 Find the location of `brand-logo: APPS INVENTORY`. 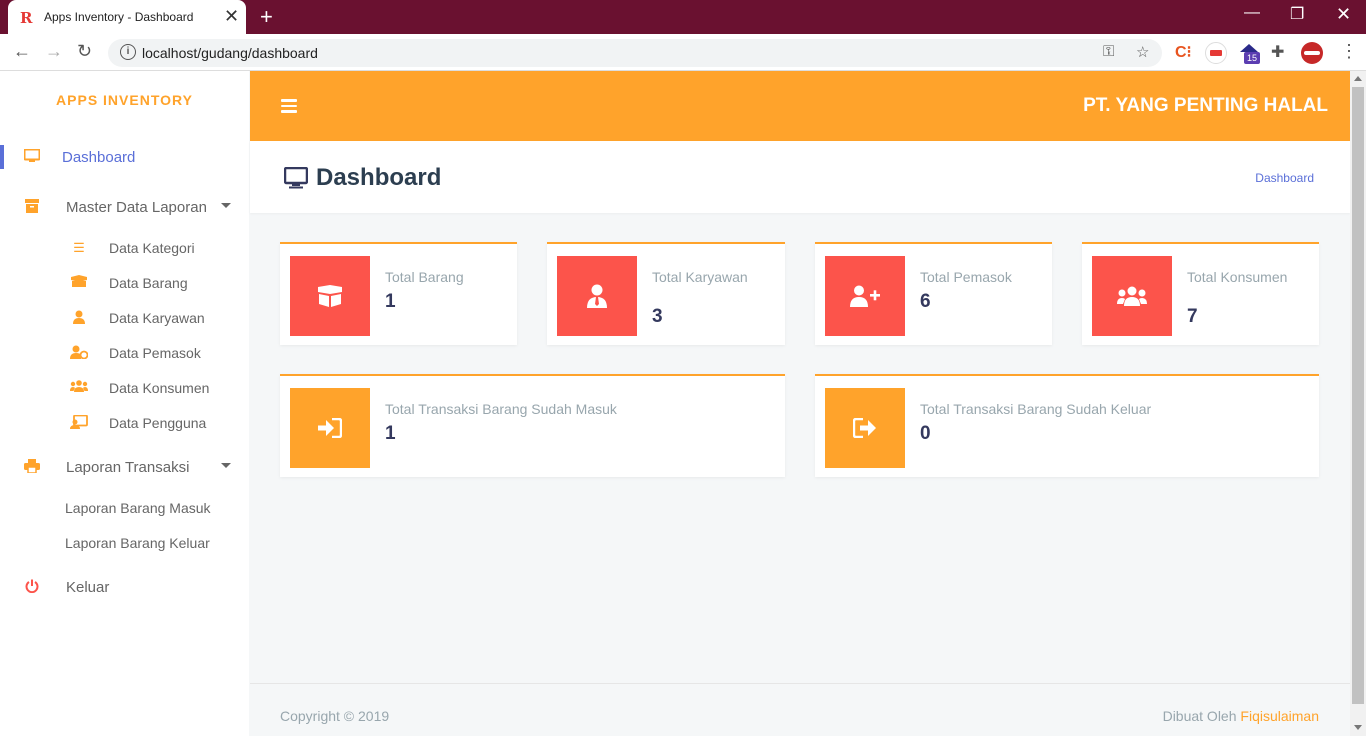

brand-logo: APPS INVENTORY is located at coordinates (124, 100).